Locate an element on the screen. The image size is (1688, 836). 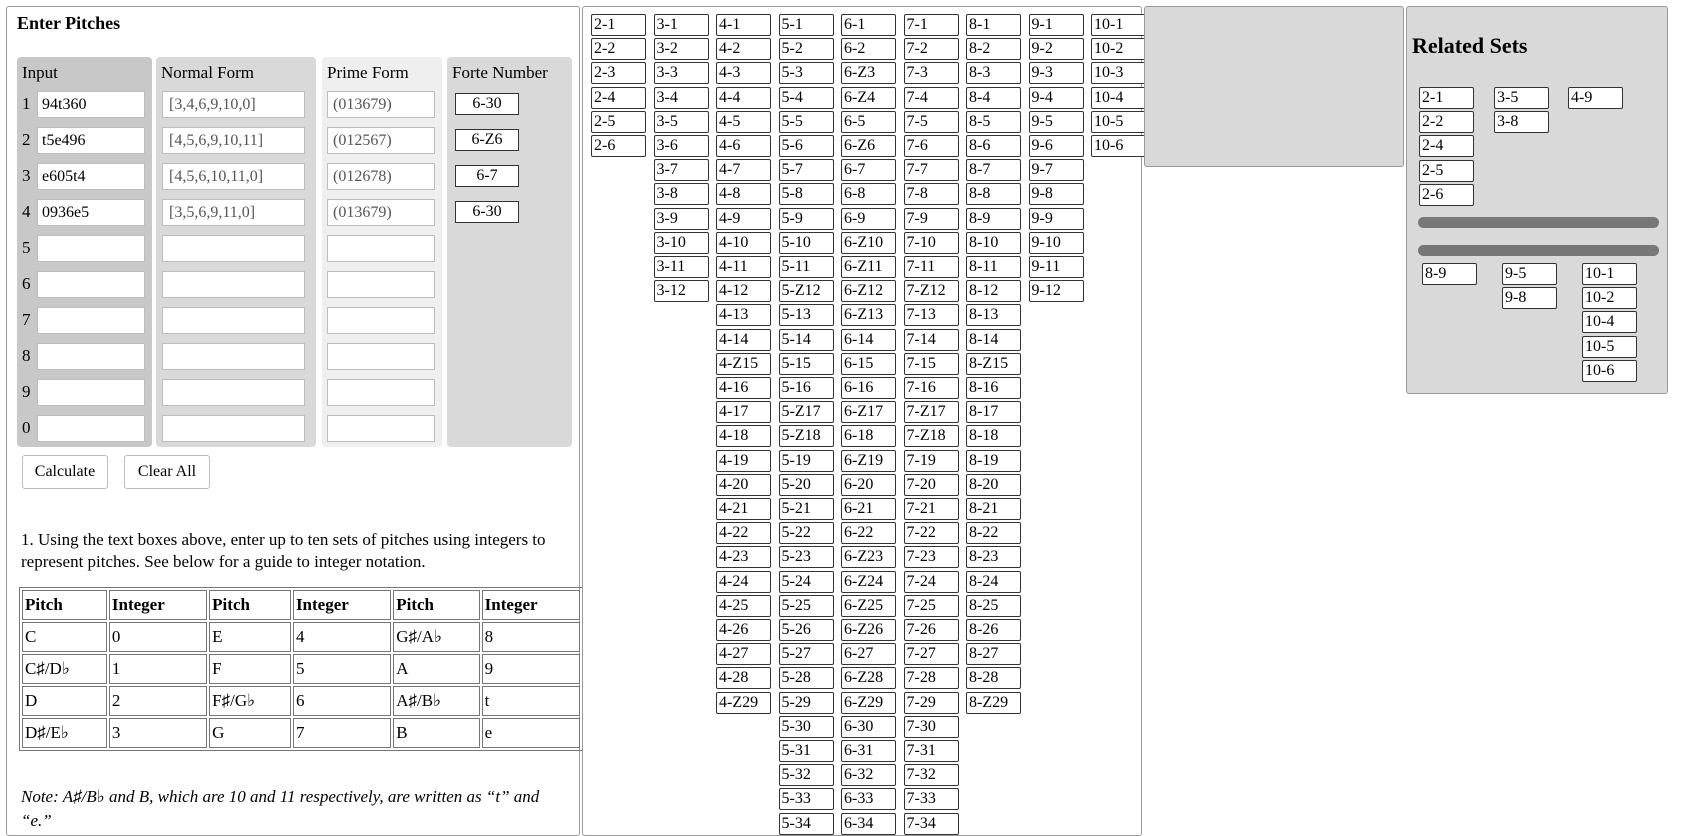
set-class-button: 8-22 is located at coordinates (993, 533).